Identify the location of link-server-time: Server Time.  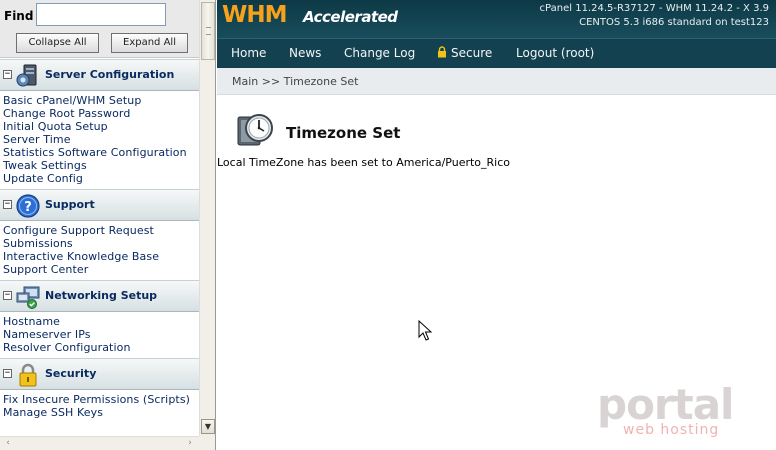
(101, 139).